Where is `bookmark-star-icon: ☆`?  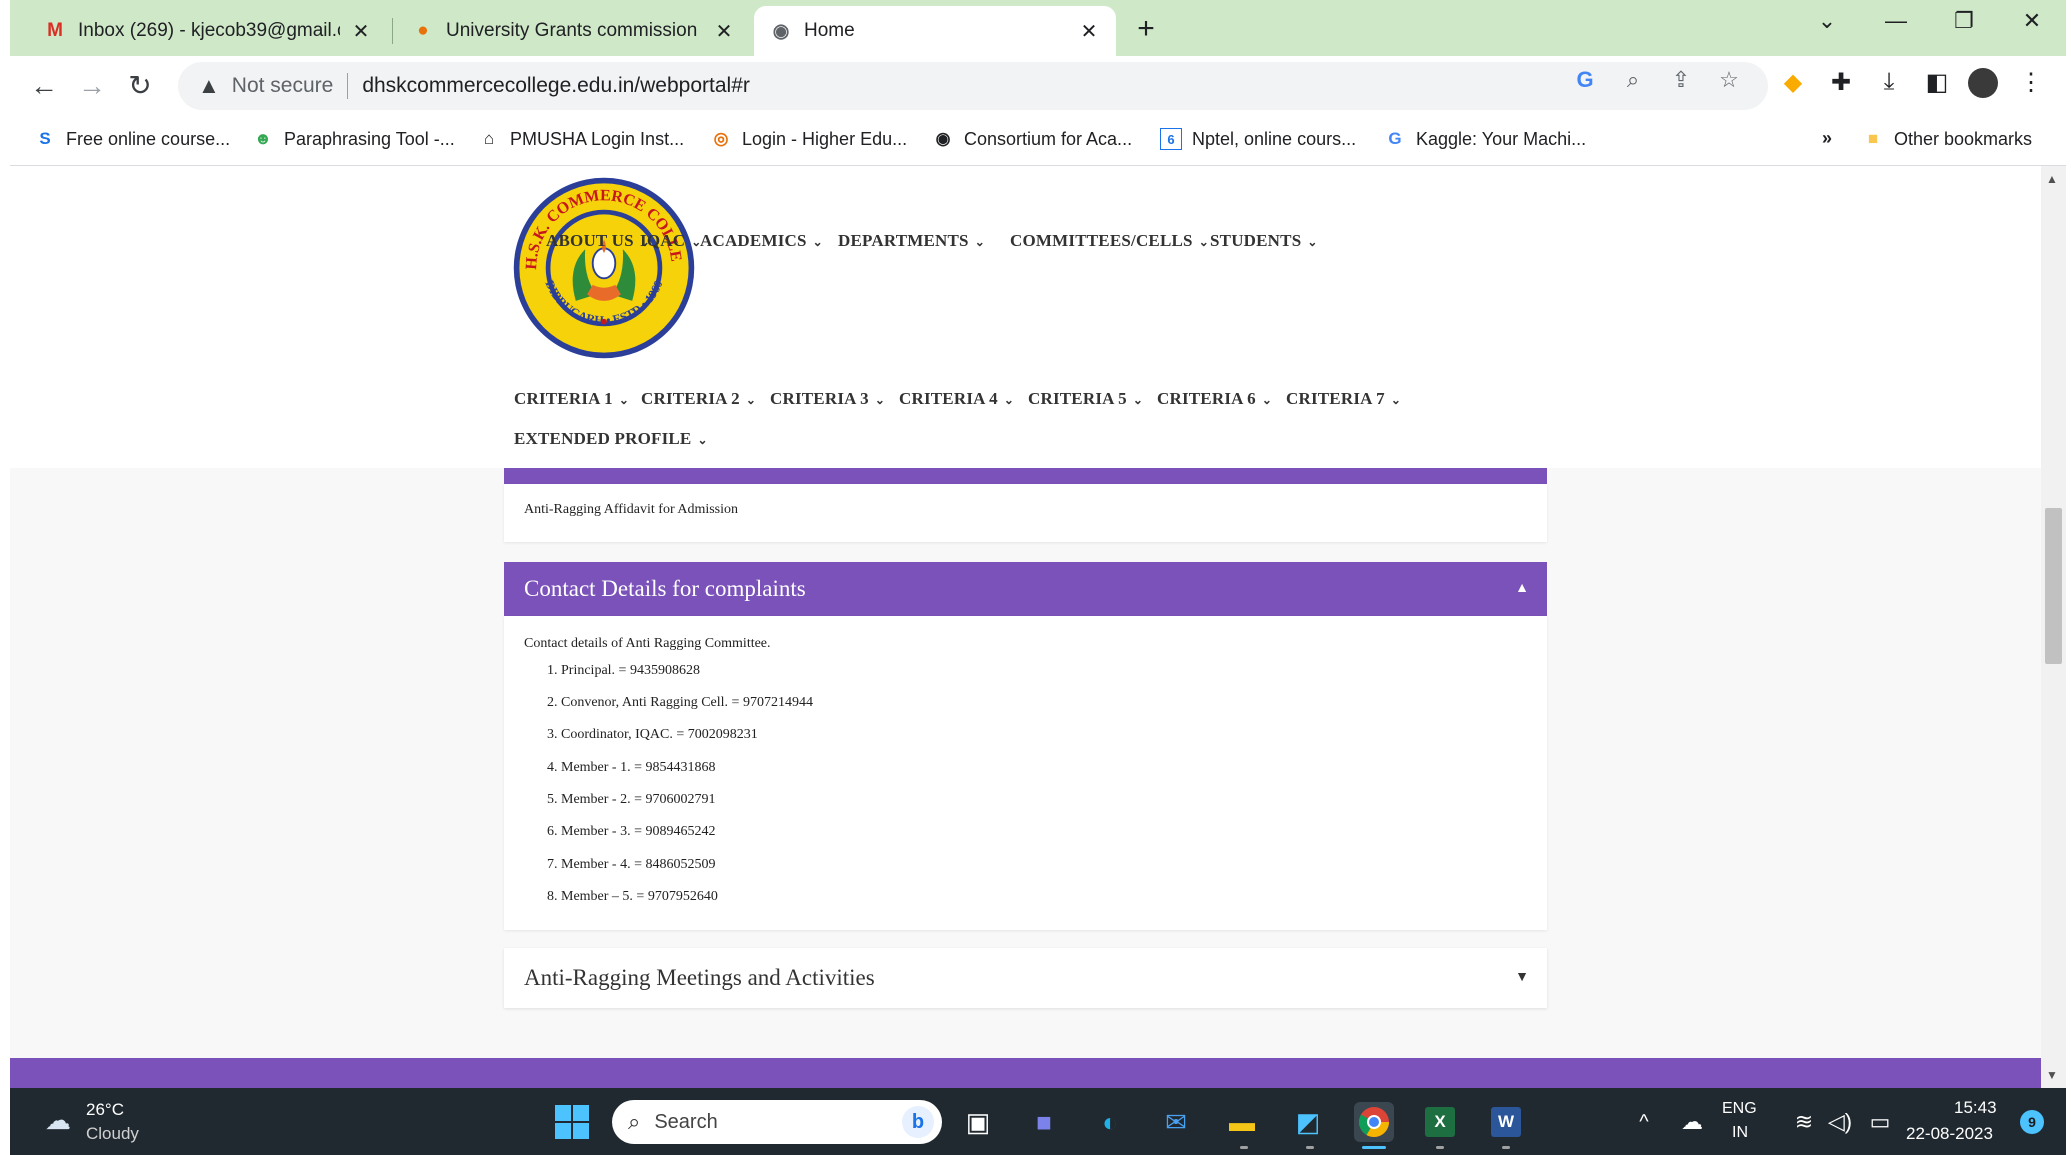
bookmark-star-icon: ☆ is located at coordinates (1729, 80).